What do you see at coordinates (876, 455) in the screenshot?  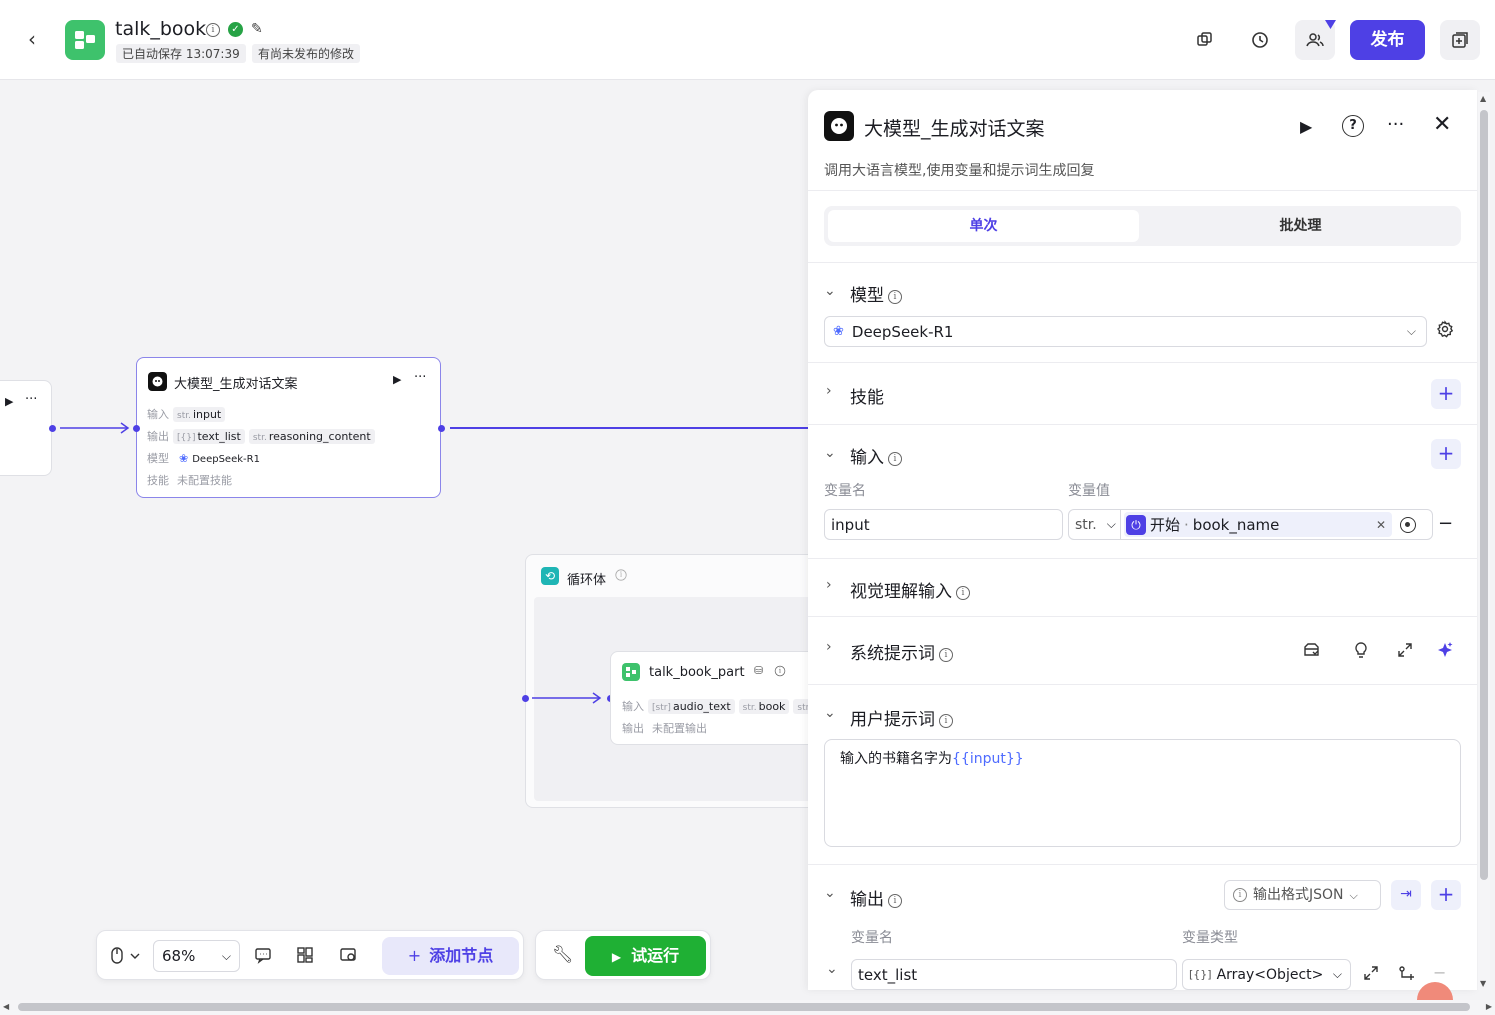 I see `input-section-title: 输入 i` at bounding box center [876, 455].